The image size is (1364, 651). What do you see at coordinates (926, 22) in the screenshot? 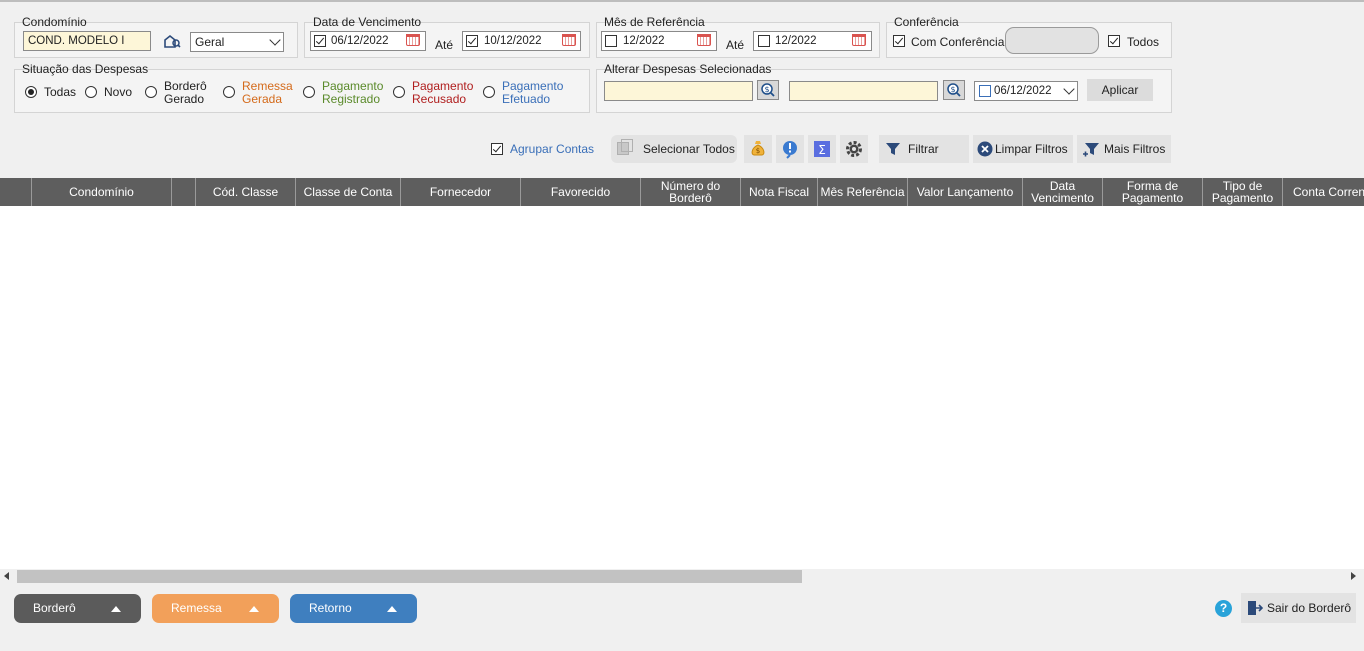
I see `conferencia-label: Conferência` at bounding box center [926, 22].